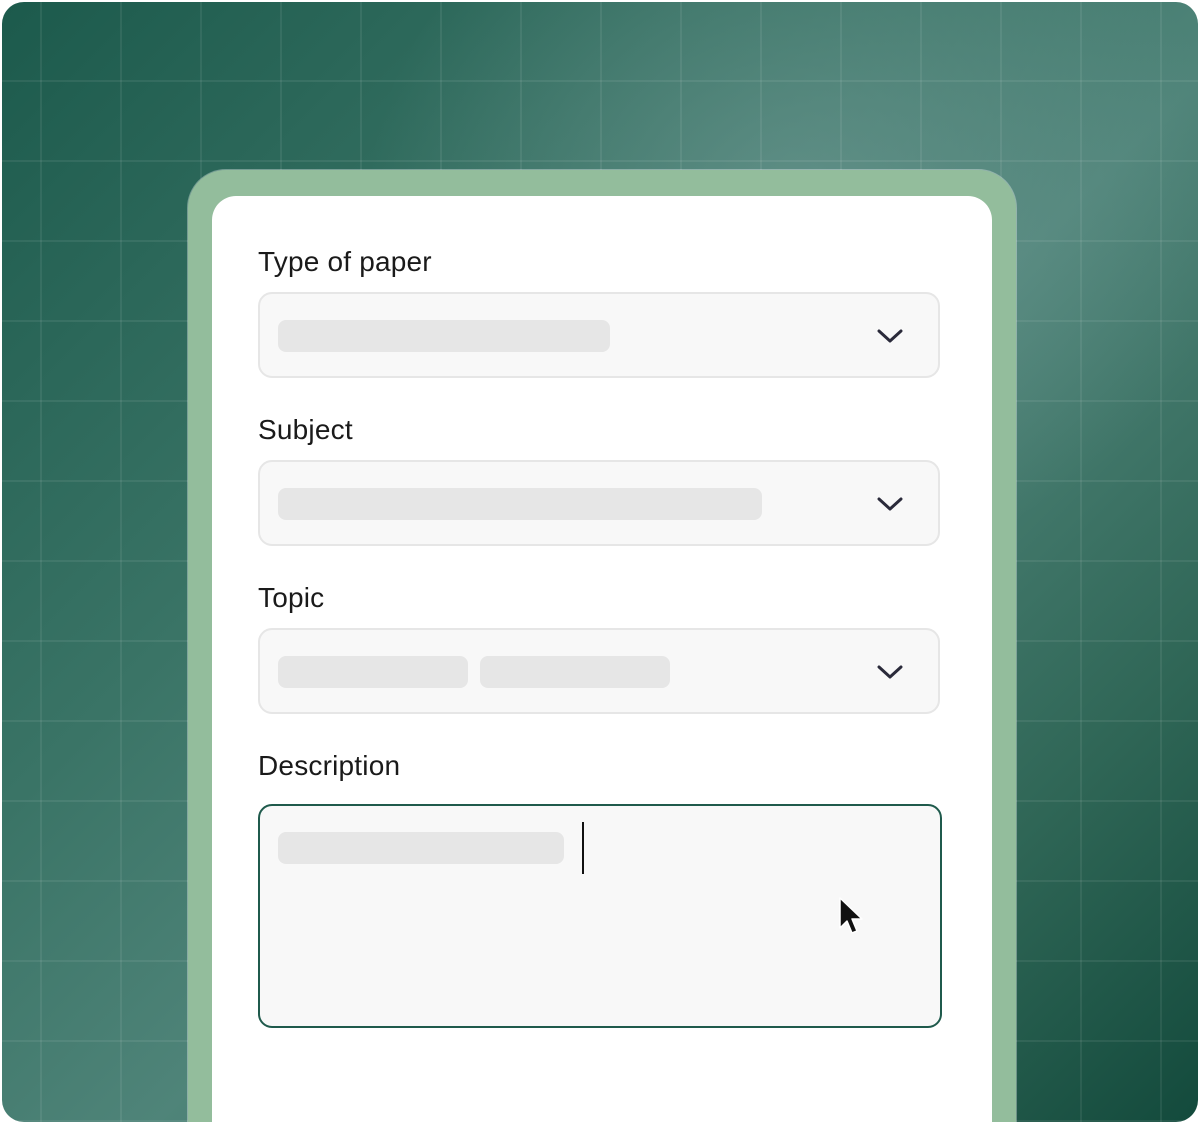  Describe the element at coordinates (520, 504) in the screenshot. I see `subject-value-placeholder` at that location.